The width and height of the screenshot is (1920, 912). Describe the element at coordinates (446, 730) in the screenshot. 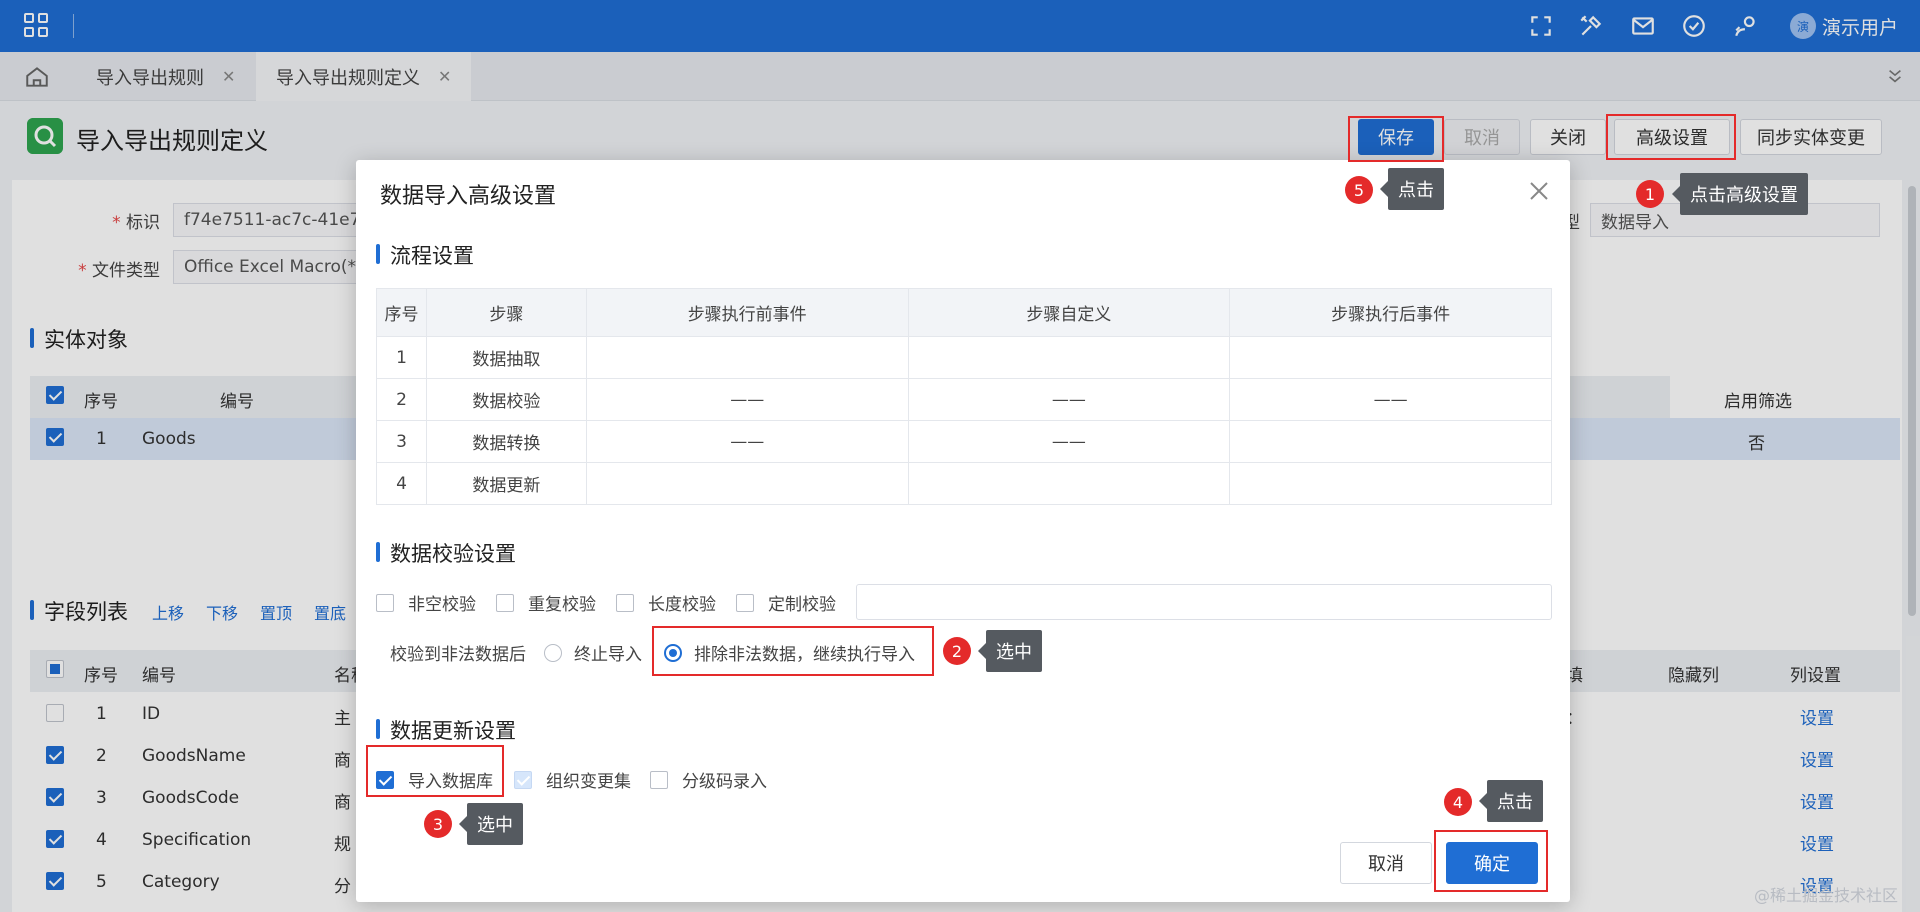

I see `update-section-title: 数据更新设置` at that location.